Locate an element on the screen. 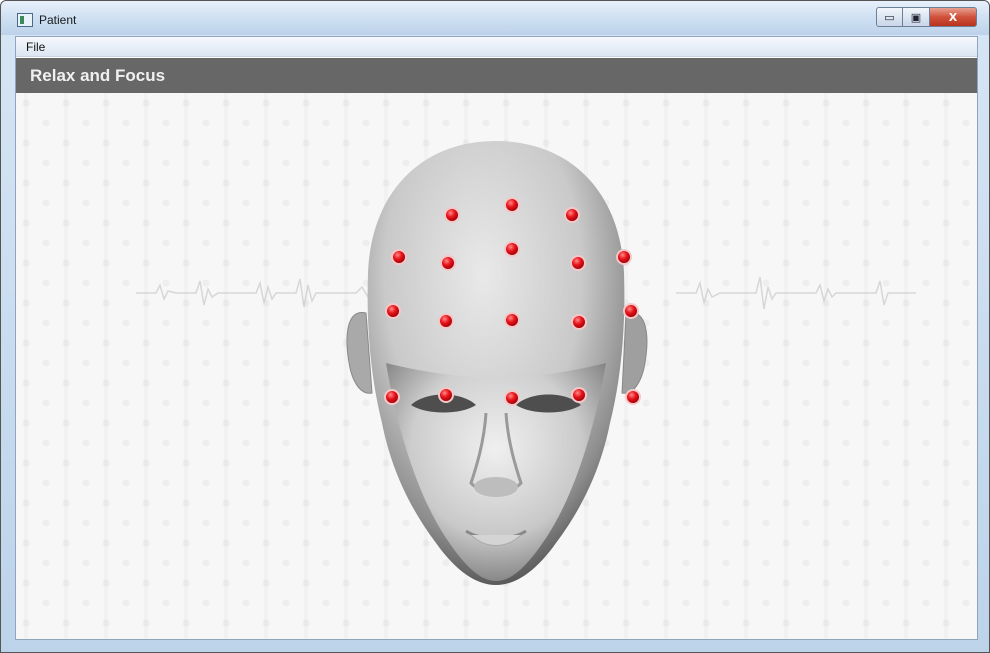 This screenshot has height=653, width=990. maximize-icon: ▣ is located at coordinates (916, 17).